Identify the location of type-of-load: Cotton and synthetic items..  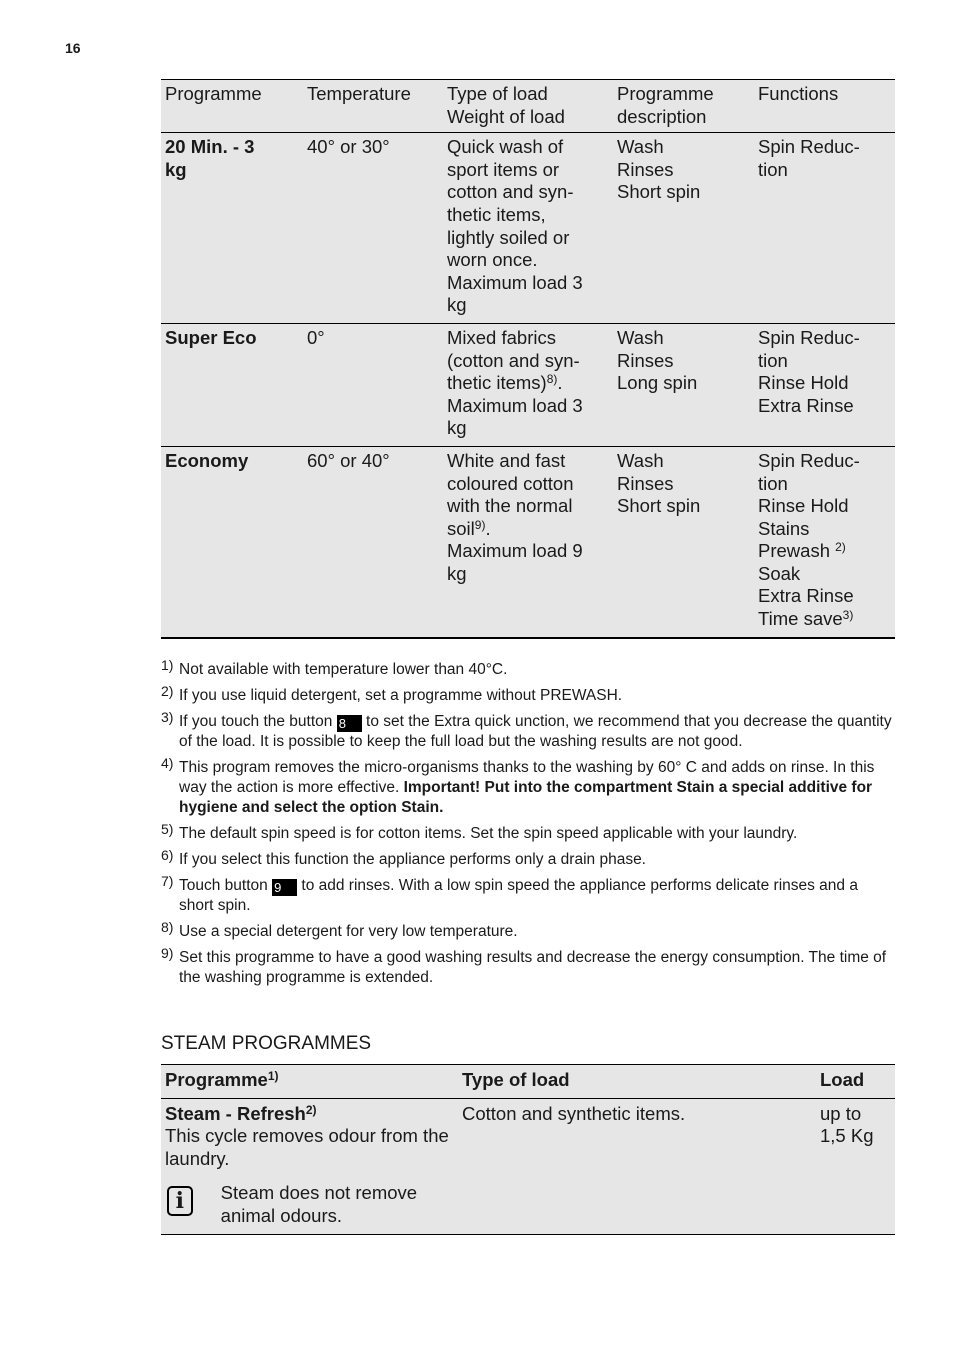
(574, 1113).